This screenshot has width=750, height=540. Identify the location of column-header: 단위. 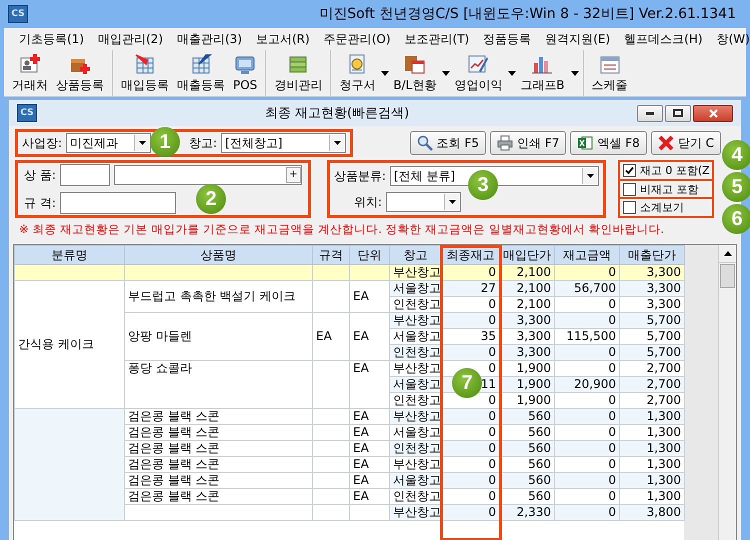
(370, 255).